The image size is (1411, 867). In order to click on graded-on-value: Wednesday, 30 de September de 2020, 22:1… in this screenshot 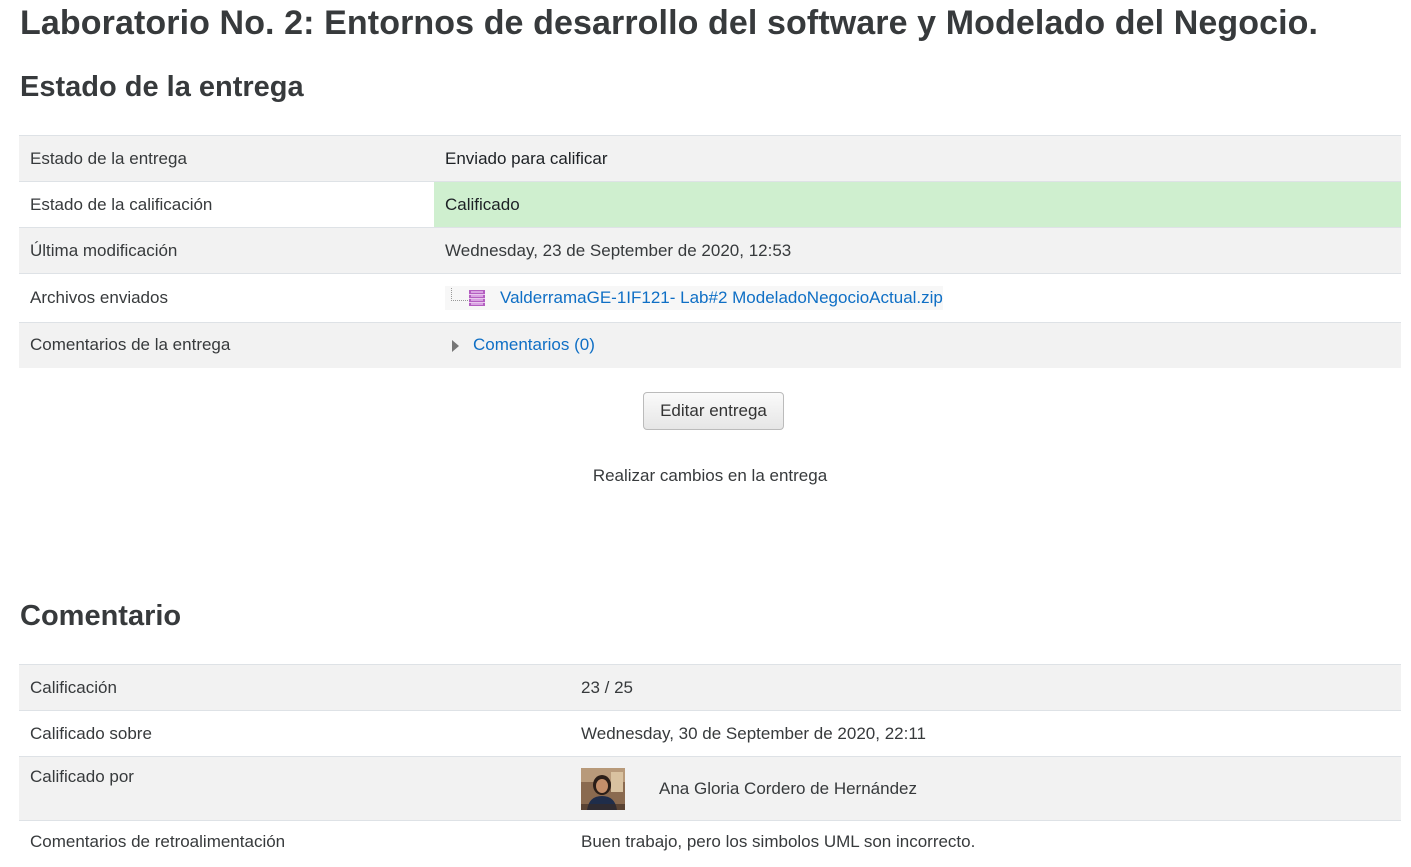, I will do `click(985, 733)`.